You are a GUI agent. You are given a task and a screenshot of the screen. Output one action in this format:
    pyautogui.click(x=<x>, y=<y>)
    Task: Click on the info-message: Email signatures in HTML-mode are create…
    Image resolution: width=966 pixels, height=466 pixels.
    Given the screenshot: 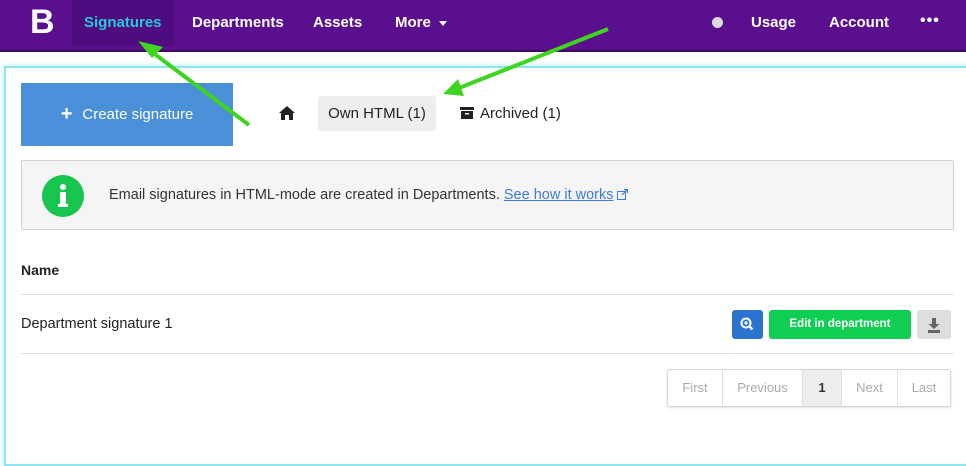 What is the action you would take?
    pyautogui.click(x=368, y=195)
    